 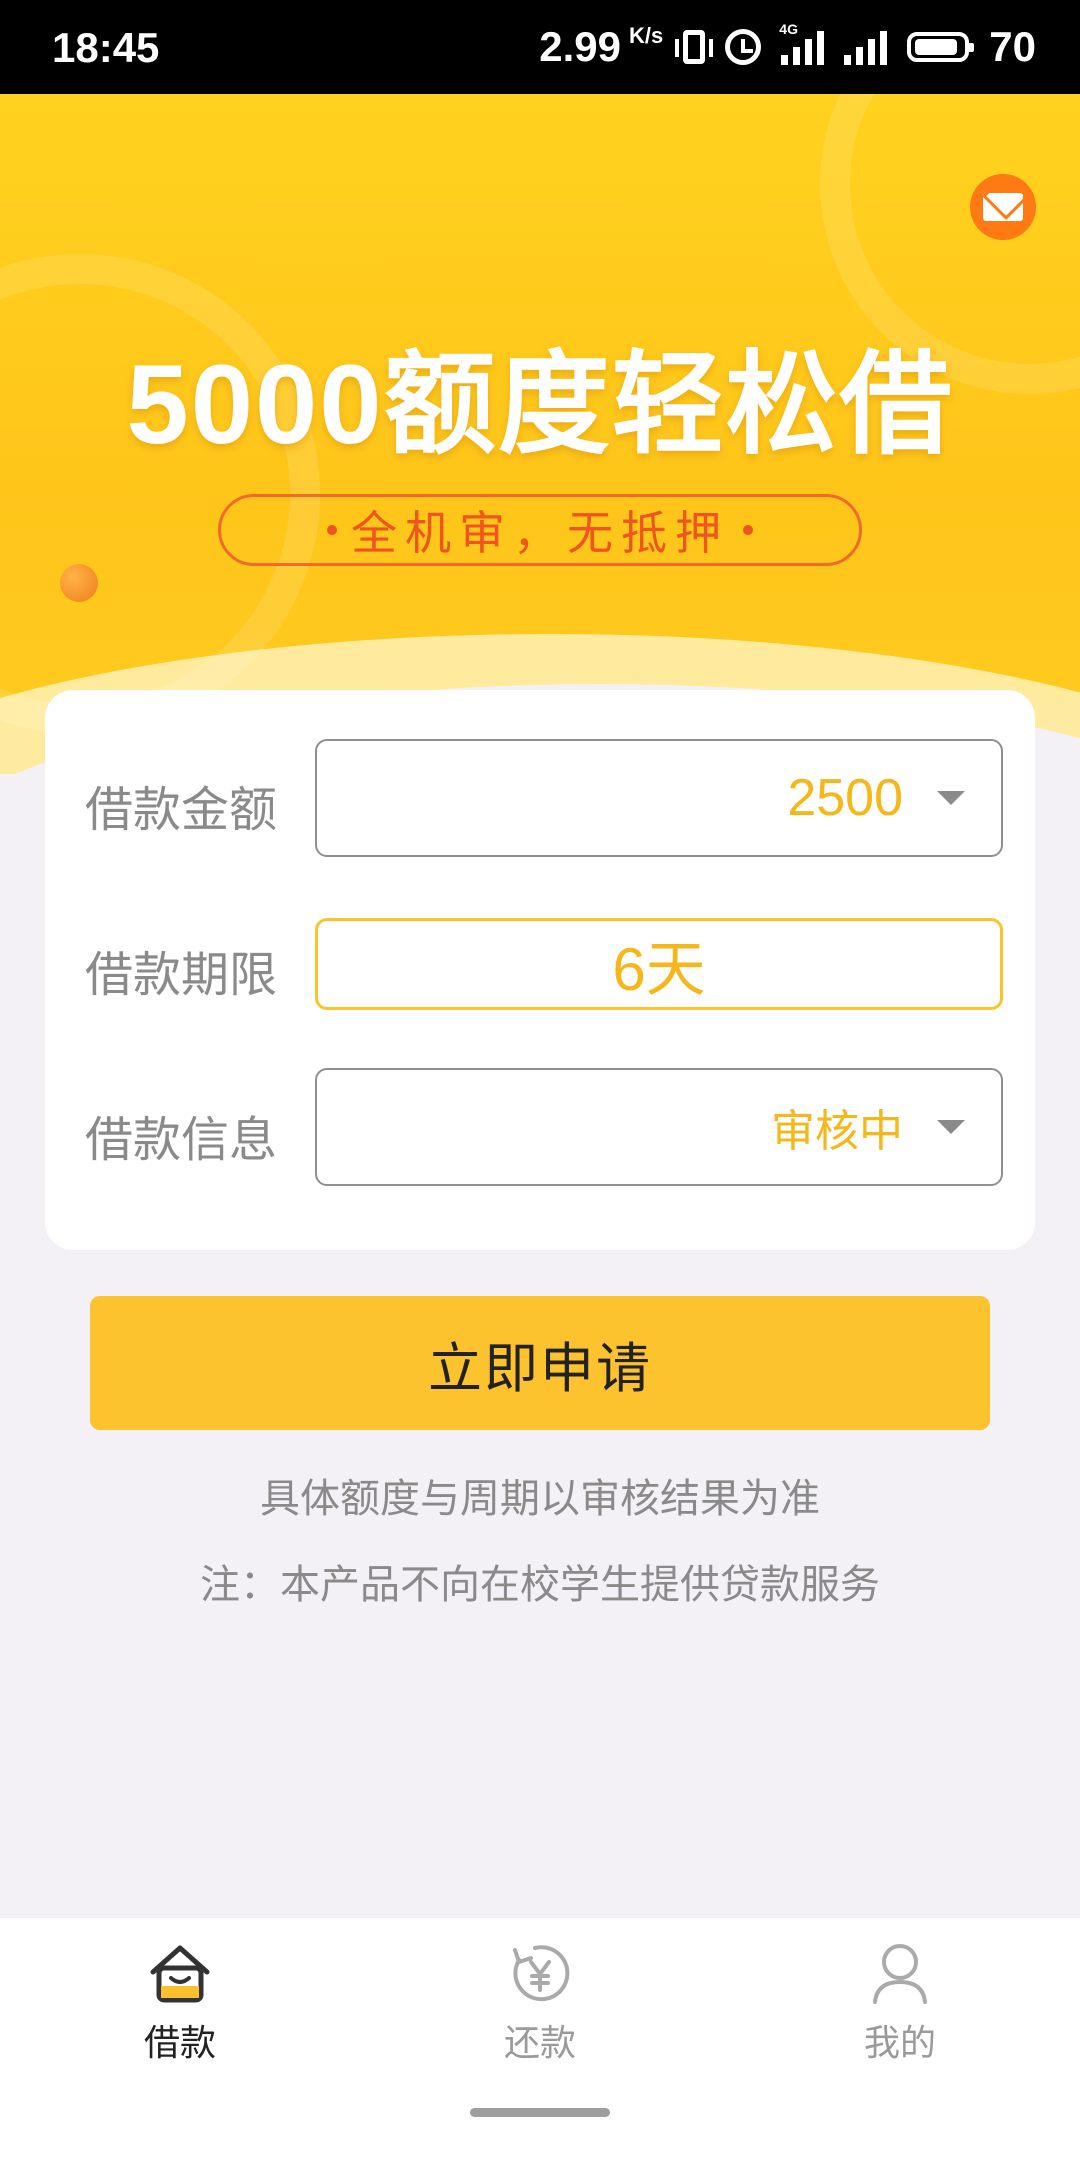 What do you see at coordinates (180, 1974) in the screenshot?
I see `house-smile-icon` at bounding box center [180, 1974].